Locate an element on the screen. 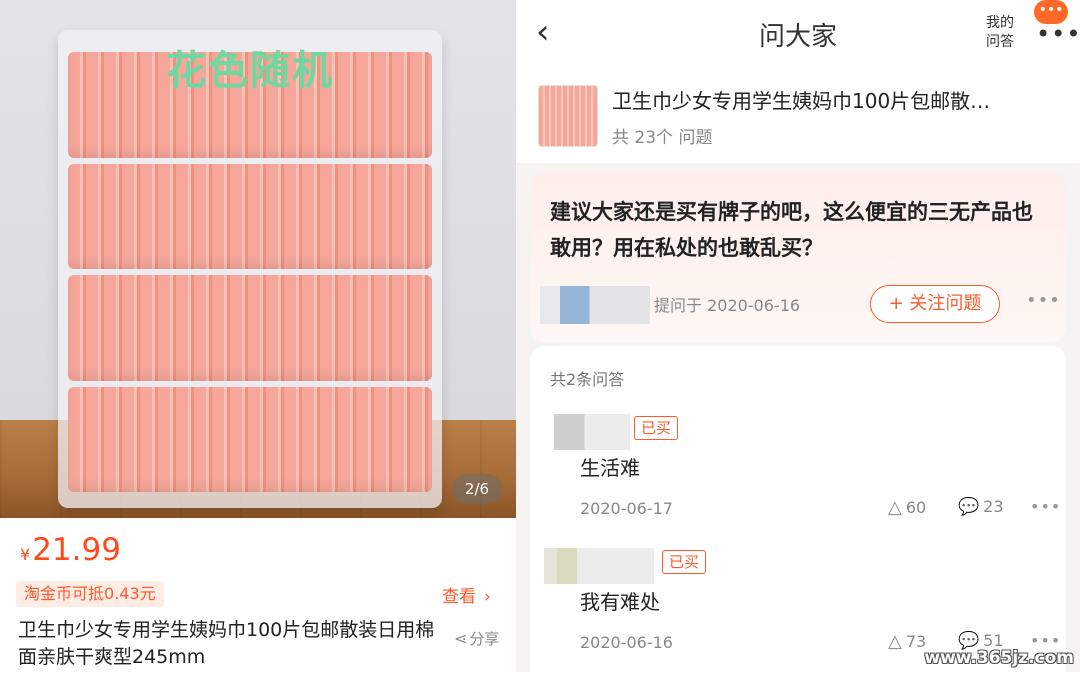 This screenshot has height=676, width=1080. question-text: 建议大家还是买有牌子的吧，这么便宜的三无产品也敢用？用在私处的也敢乱买？ is located at coordinates (791, 230).